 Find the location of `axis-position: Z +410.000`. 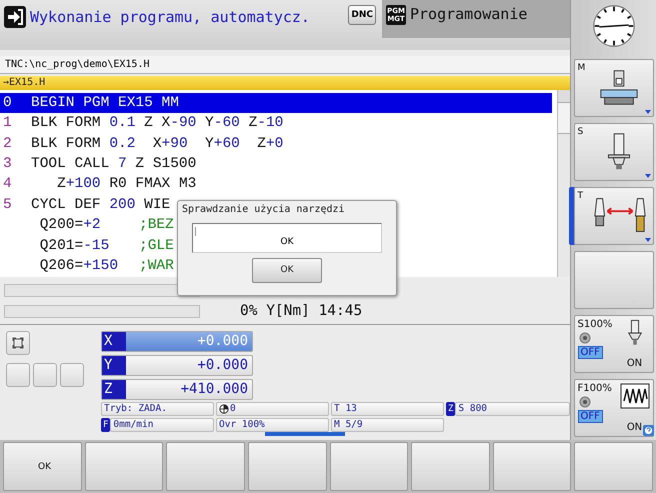

axis-position: Z +410.000 is located at coordinates (177, 389).